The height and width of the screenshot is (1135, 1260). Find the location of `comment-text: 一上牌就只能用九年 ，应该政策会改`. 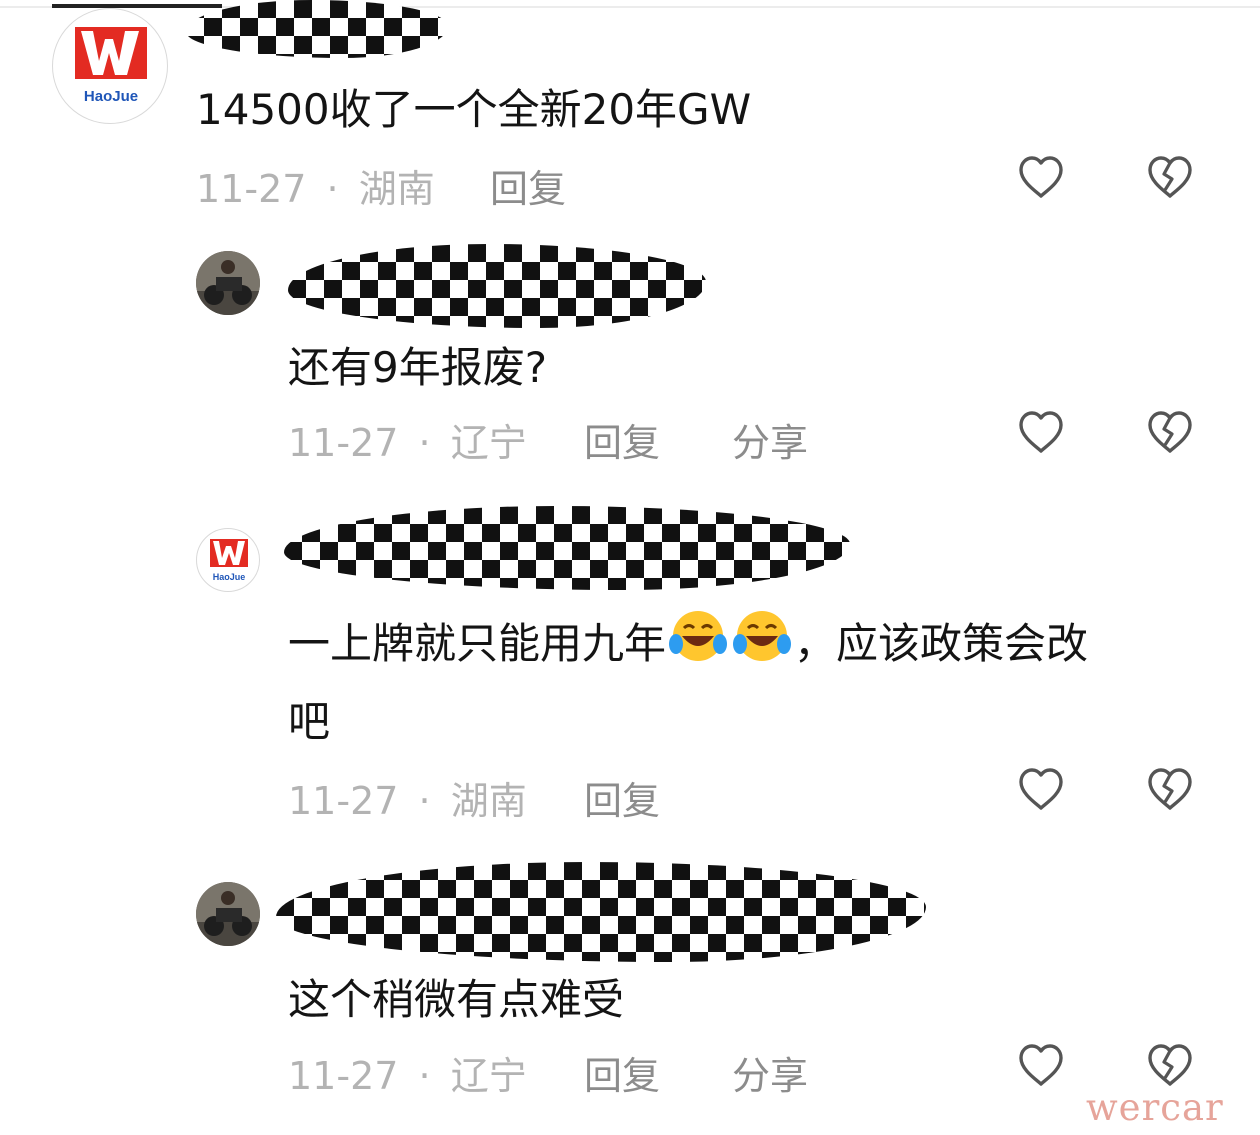

comment-text: 一上牌就只能用九年 ，应该政策会改 is located at coordinates (688, 639).